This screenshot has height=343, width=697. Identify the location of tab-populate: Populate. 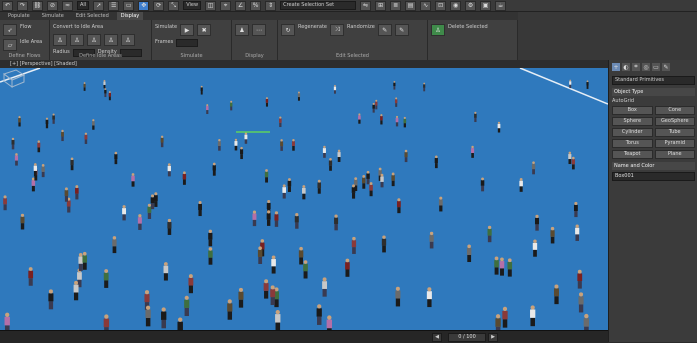
(19, 16).